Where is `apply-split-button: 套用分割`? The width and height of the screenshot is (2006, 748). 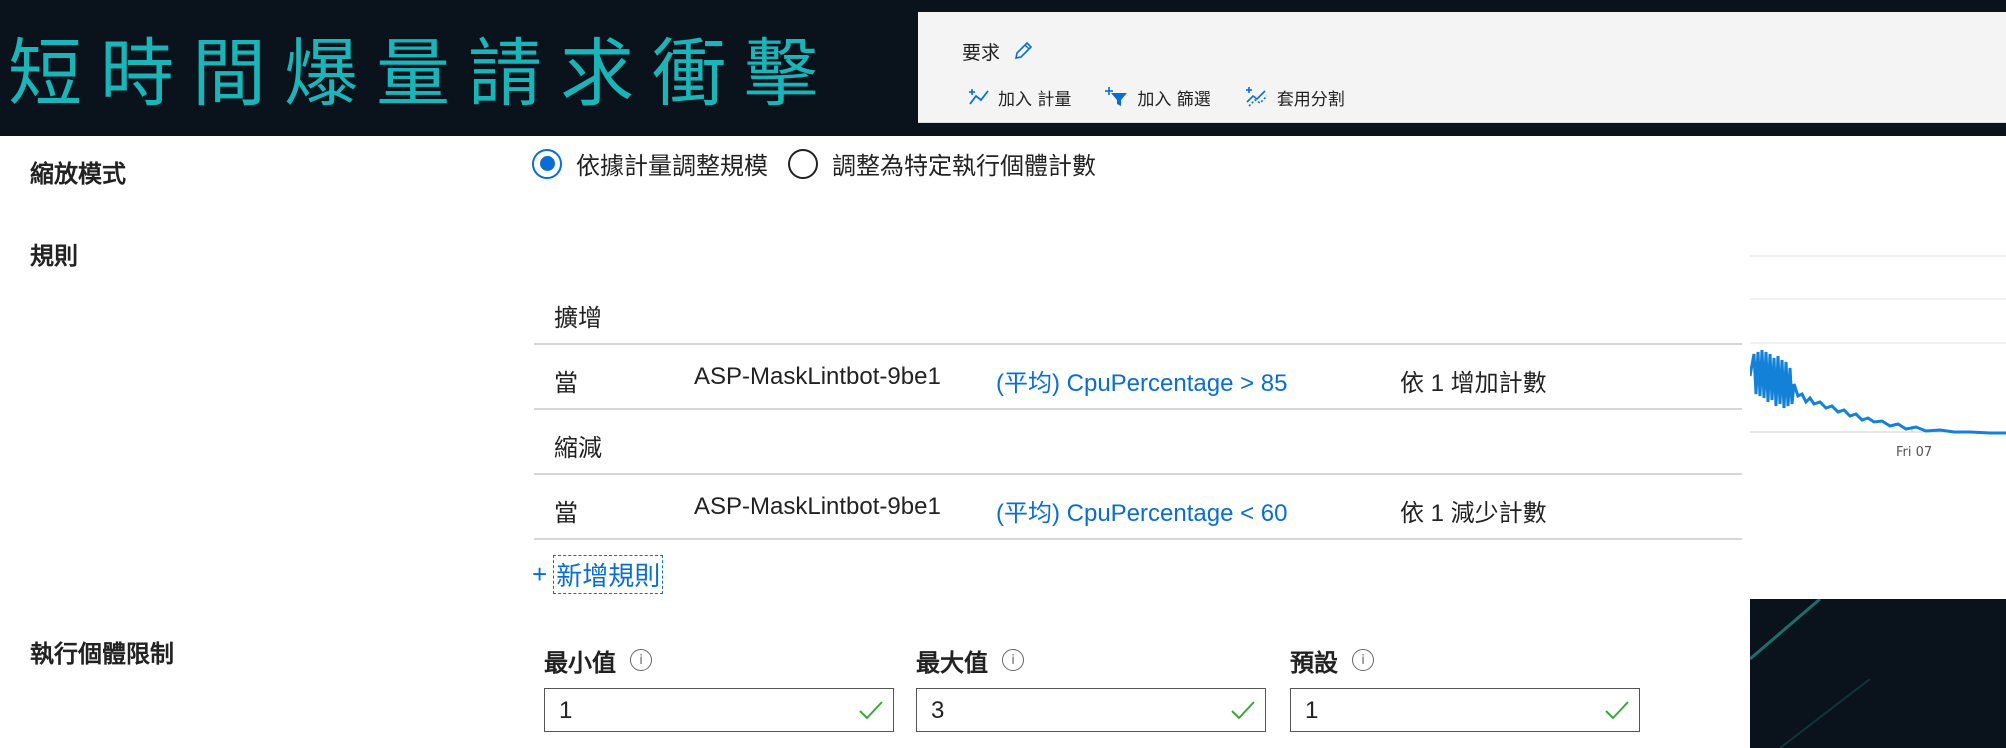 apply-split-button: 套用分割 is located at coordinates (1295, 97).